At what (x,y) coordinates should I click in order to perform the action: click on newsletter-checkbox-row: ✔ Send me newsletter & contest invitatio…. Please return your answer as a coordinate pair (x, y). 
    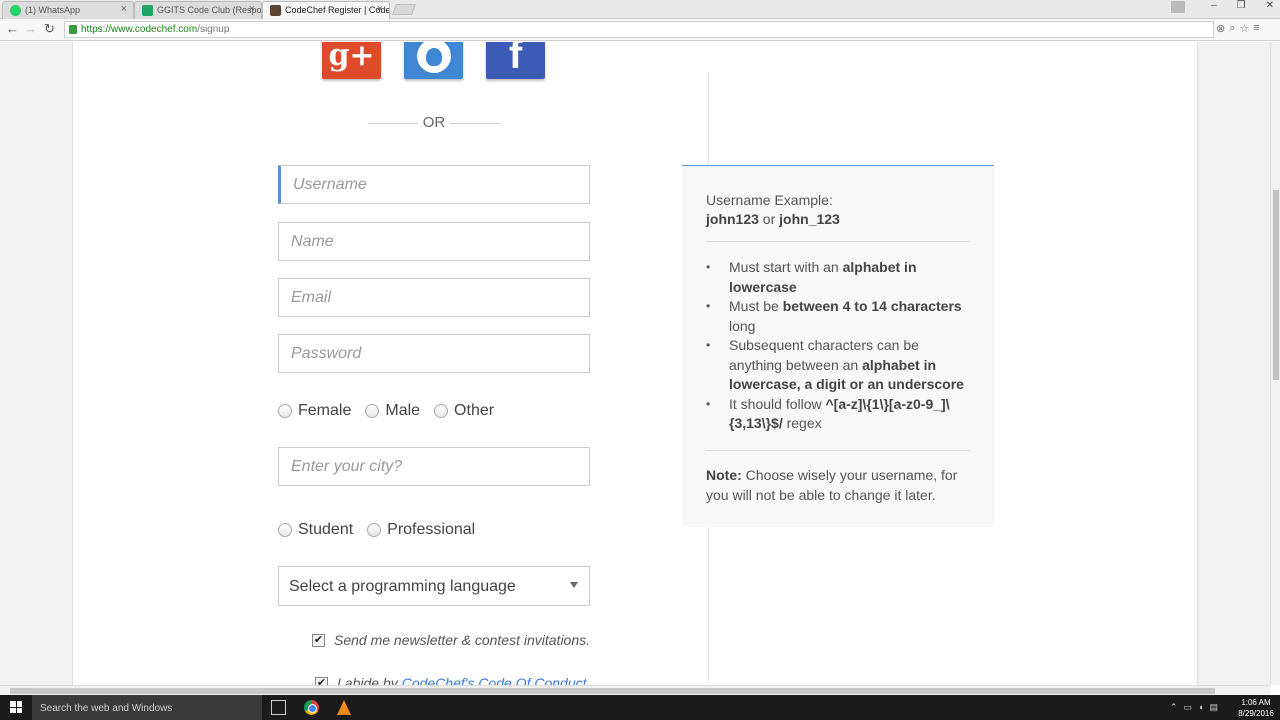
    Looking at the image, I should click on (451, 640).